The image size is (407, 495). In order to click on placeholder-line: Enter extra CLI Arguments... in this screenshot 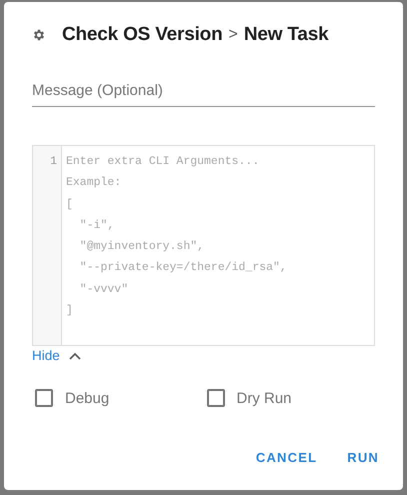, I will do `click(163, 162)`.